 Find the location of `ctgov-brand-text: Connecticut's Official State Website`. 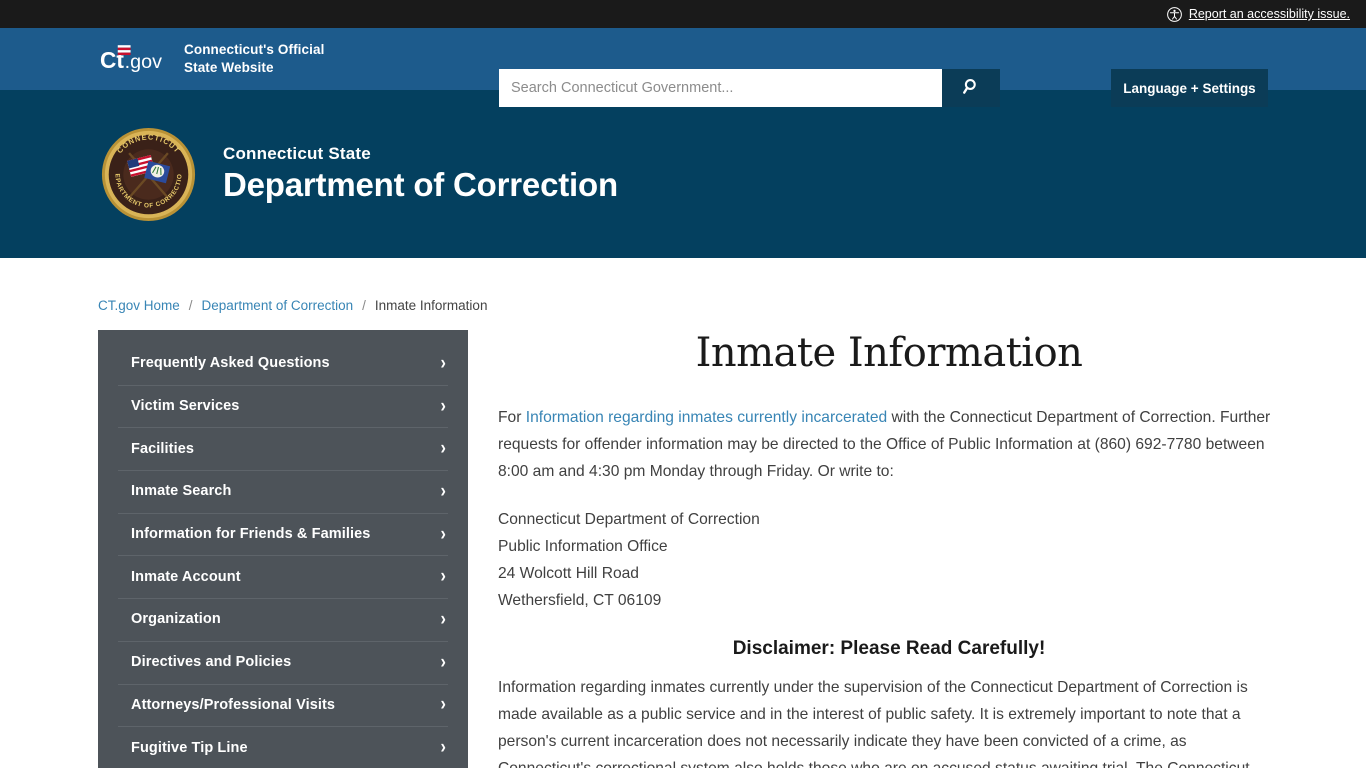

ctgov-brand-text: Connecticut's Official State Website is located at coordinates (254, 59).